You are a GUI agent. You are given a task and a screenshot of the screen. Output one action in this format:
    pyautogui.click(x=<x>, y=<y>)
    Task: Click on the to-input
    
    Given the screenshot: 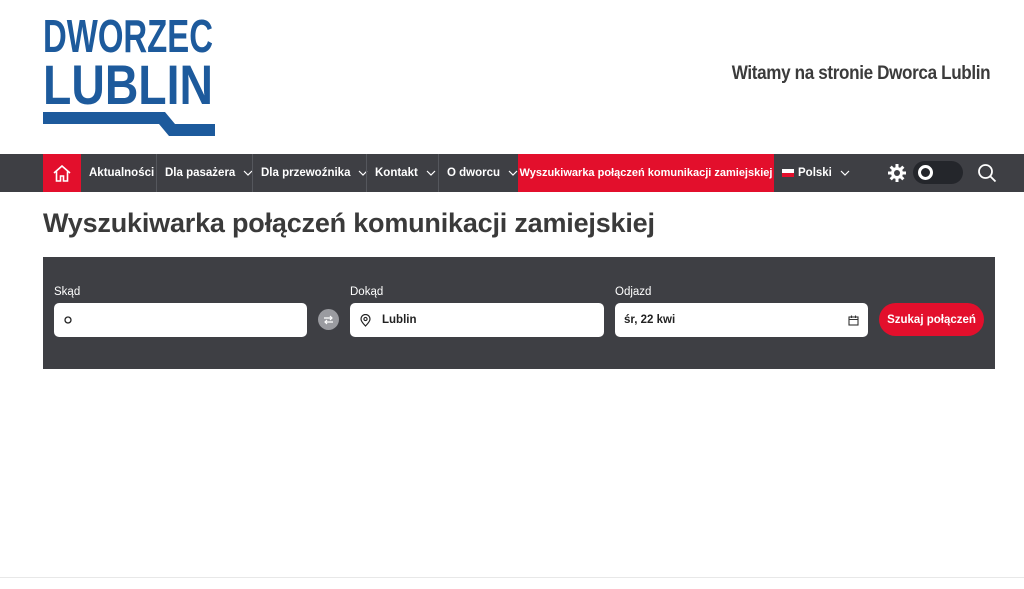 What is the action you would take?
    pyautogui.click(x=492, y=320)
    